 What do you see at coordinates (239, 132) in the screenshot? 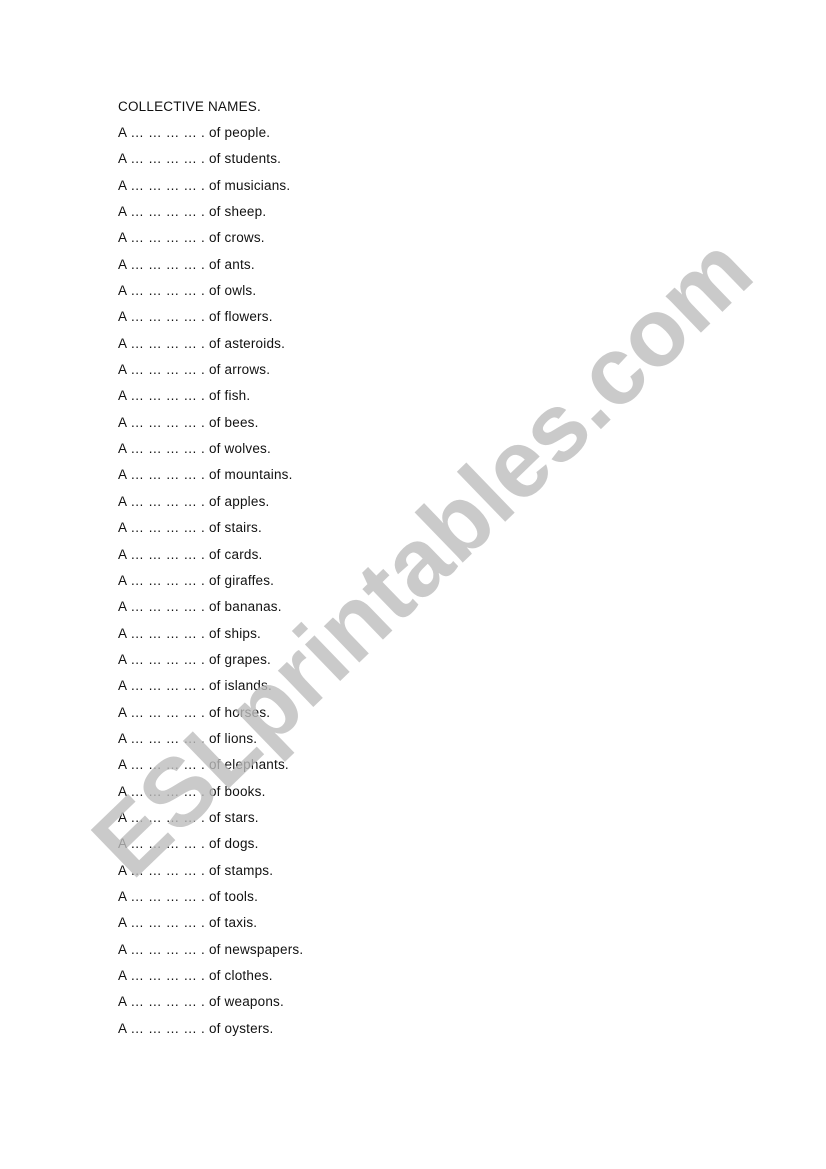
I see `item-noun: of people.` at bounding box center [239, 132].